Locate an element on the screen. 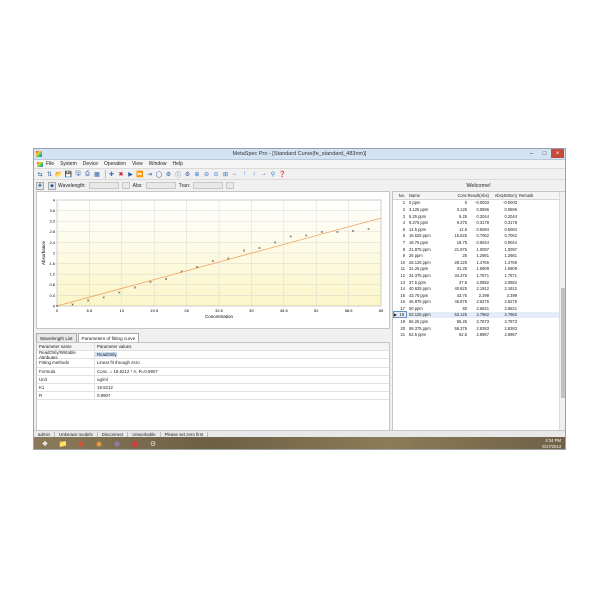 This screenshot has width=600, height=600. table-row: 5 12.5 ppm 12.5 0.5084 0.5084 is located at coordinates (479, 229).